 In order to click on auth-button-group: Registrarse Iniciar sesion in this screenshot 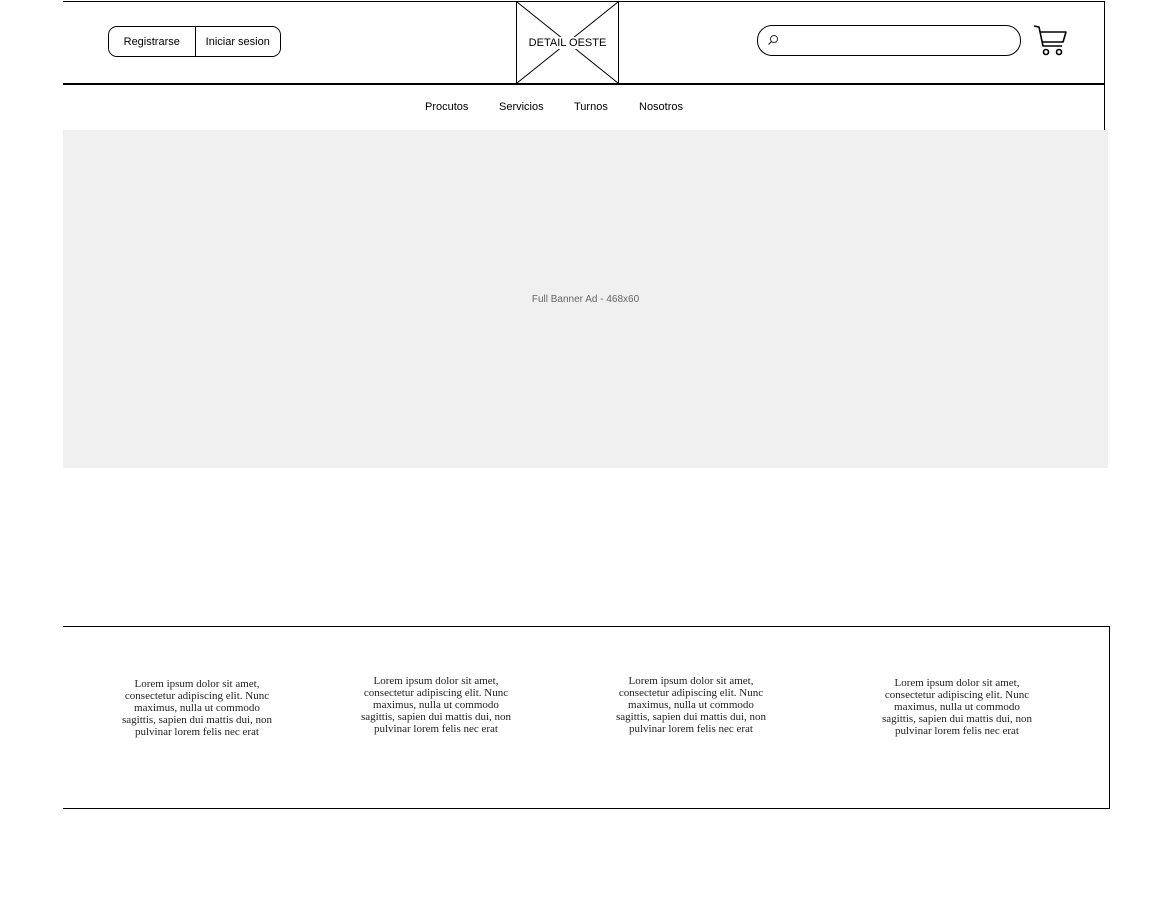, I will do `click(194, 41)`.